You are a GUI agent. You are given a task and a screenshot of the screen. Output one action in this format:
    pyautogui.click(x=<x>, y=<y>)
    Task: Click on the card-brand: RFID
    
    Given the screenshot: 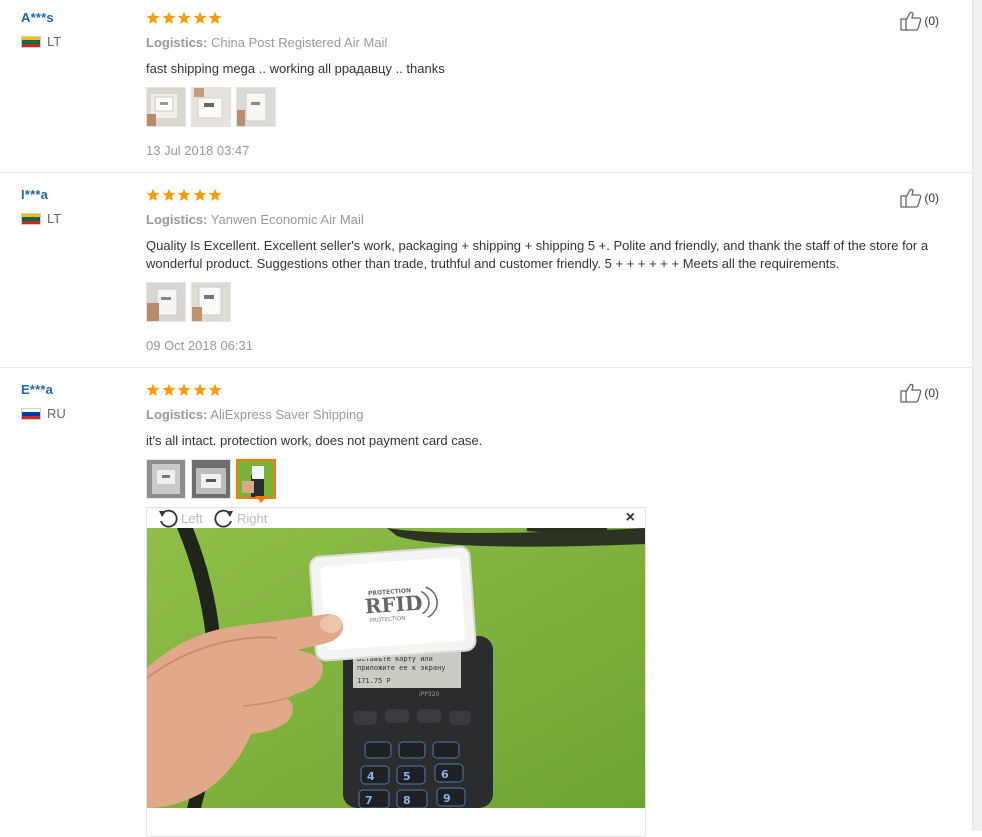 What is the action you would take?
    pyautogui.click(x=393, y=605)
    